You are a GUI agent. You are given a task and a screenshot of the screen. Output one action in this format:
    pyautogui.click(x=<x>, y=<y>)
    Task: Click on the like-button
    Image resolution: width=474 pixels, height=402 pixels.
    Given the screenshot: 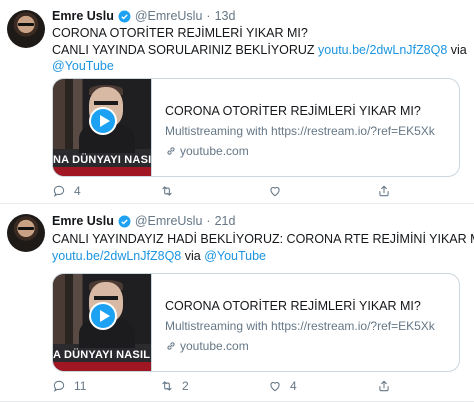 What is the action you would take?
    pyautogui.click(x=279, y=191)
    